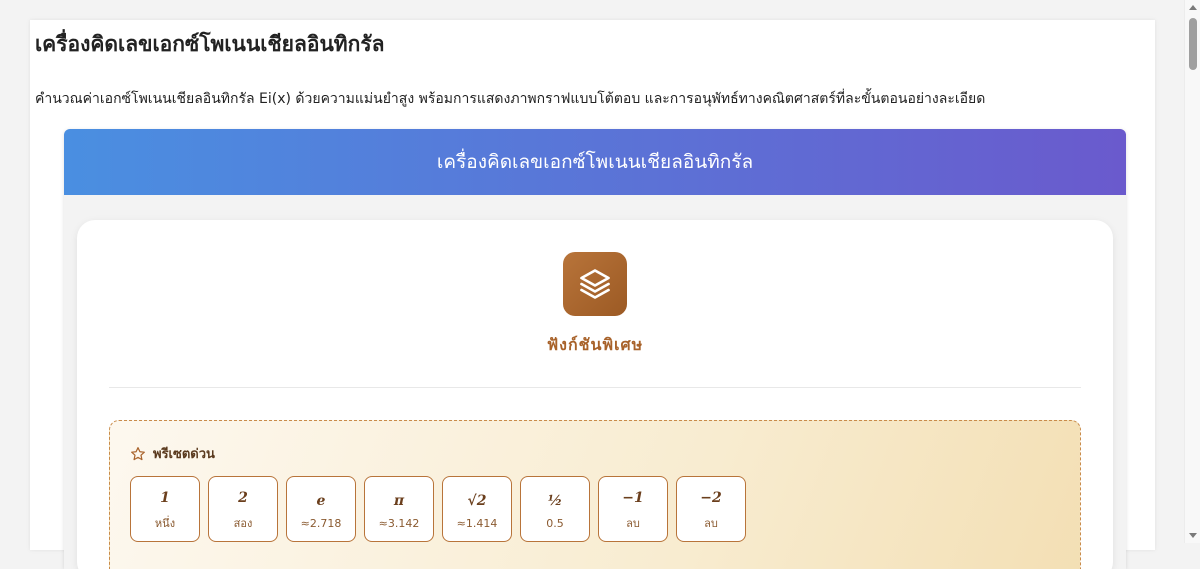 The image size is (1200, 569). I want to click on preset-symbol: 1, so click(165, 498).